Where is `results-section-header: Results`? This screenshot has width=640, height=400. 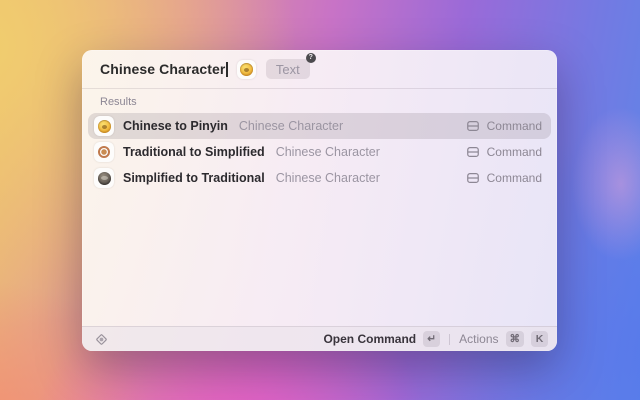 results-section-header: Results is located at coordinates (118, 102).